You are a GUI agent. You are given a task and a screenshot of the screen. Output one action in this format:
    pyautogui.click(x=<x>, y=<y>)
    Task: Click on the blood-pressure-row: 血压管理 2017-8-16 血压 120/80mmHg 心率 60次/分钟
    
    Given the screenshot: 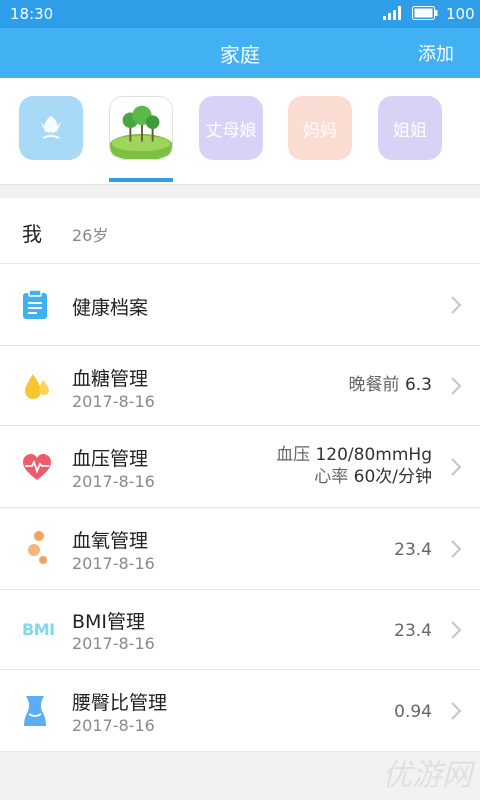 What is the action you would take?
    pyautogui.click(x=240, y=467)
    